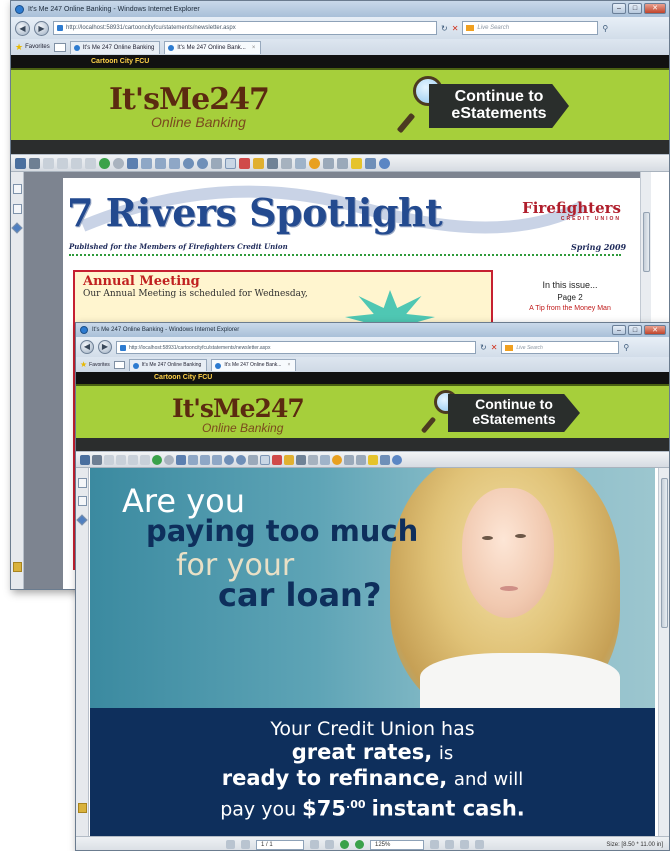 This screenshot has width=670, height=851. Describe the element at coordinates (663, 659) in the screenshot. I see `front-scrollbar` at that location.